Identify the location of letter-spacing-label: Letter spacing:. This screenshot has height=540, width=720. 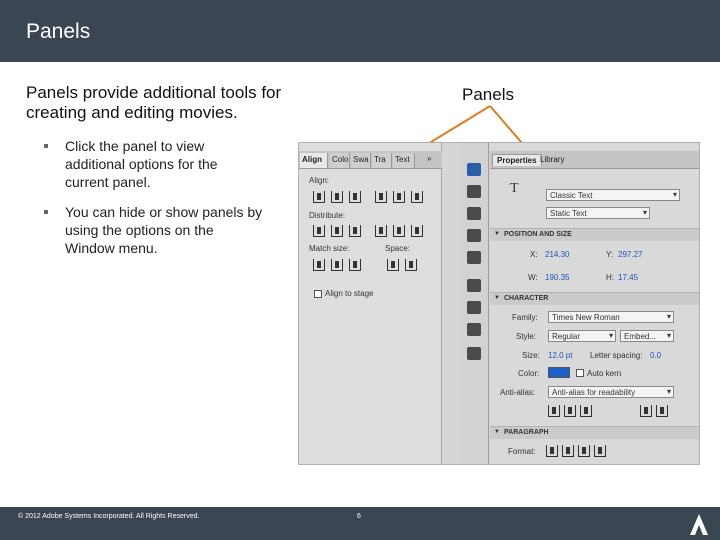
(616, 355).